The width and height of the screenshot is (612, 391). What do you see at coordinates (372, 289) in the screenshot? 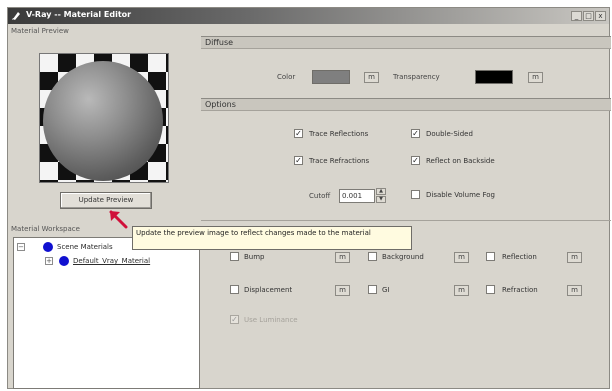
I see `gi-checkbox` at bounding box center [372, 289].